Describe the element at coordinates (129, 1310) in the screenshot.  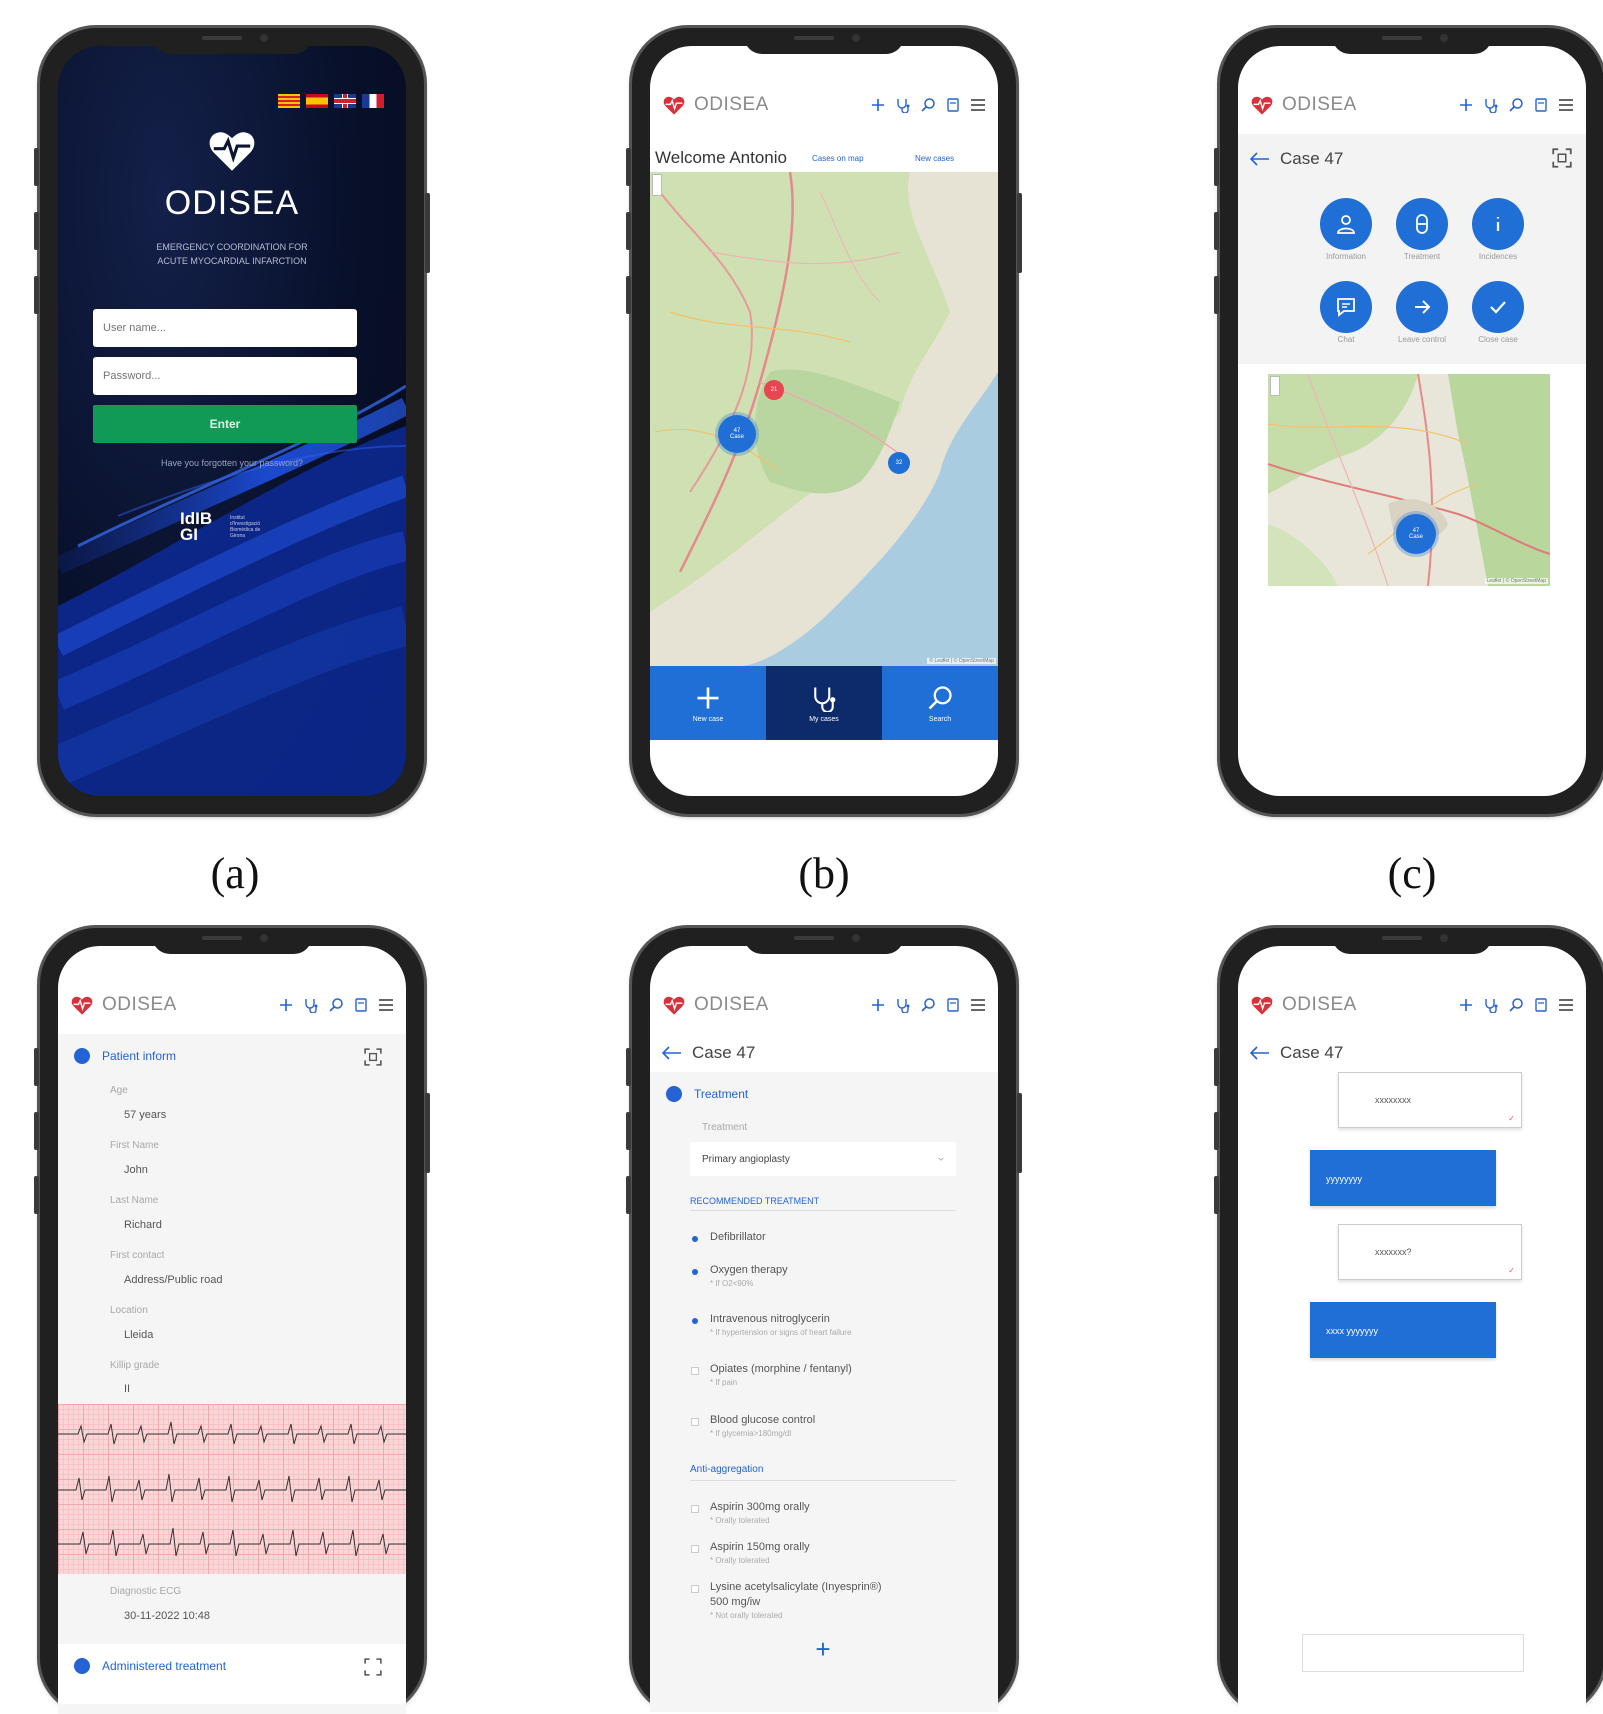
I see `field-label-location: Location` at that location.